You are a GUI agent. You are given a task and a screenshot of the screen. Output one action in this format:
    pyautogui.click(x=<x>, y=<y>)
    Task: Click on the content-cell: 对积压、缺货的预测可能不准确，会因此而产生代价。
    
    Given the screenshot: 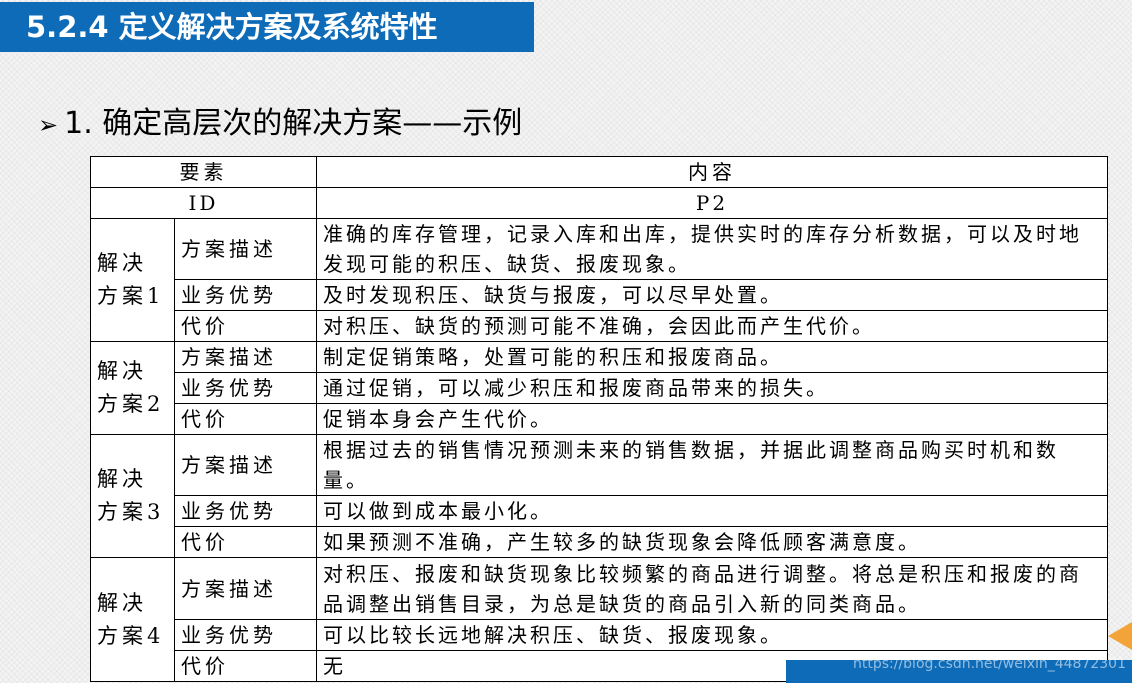 What is the action you would take?
    pyautogui.click(x=712, y=326)
    